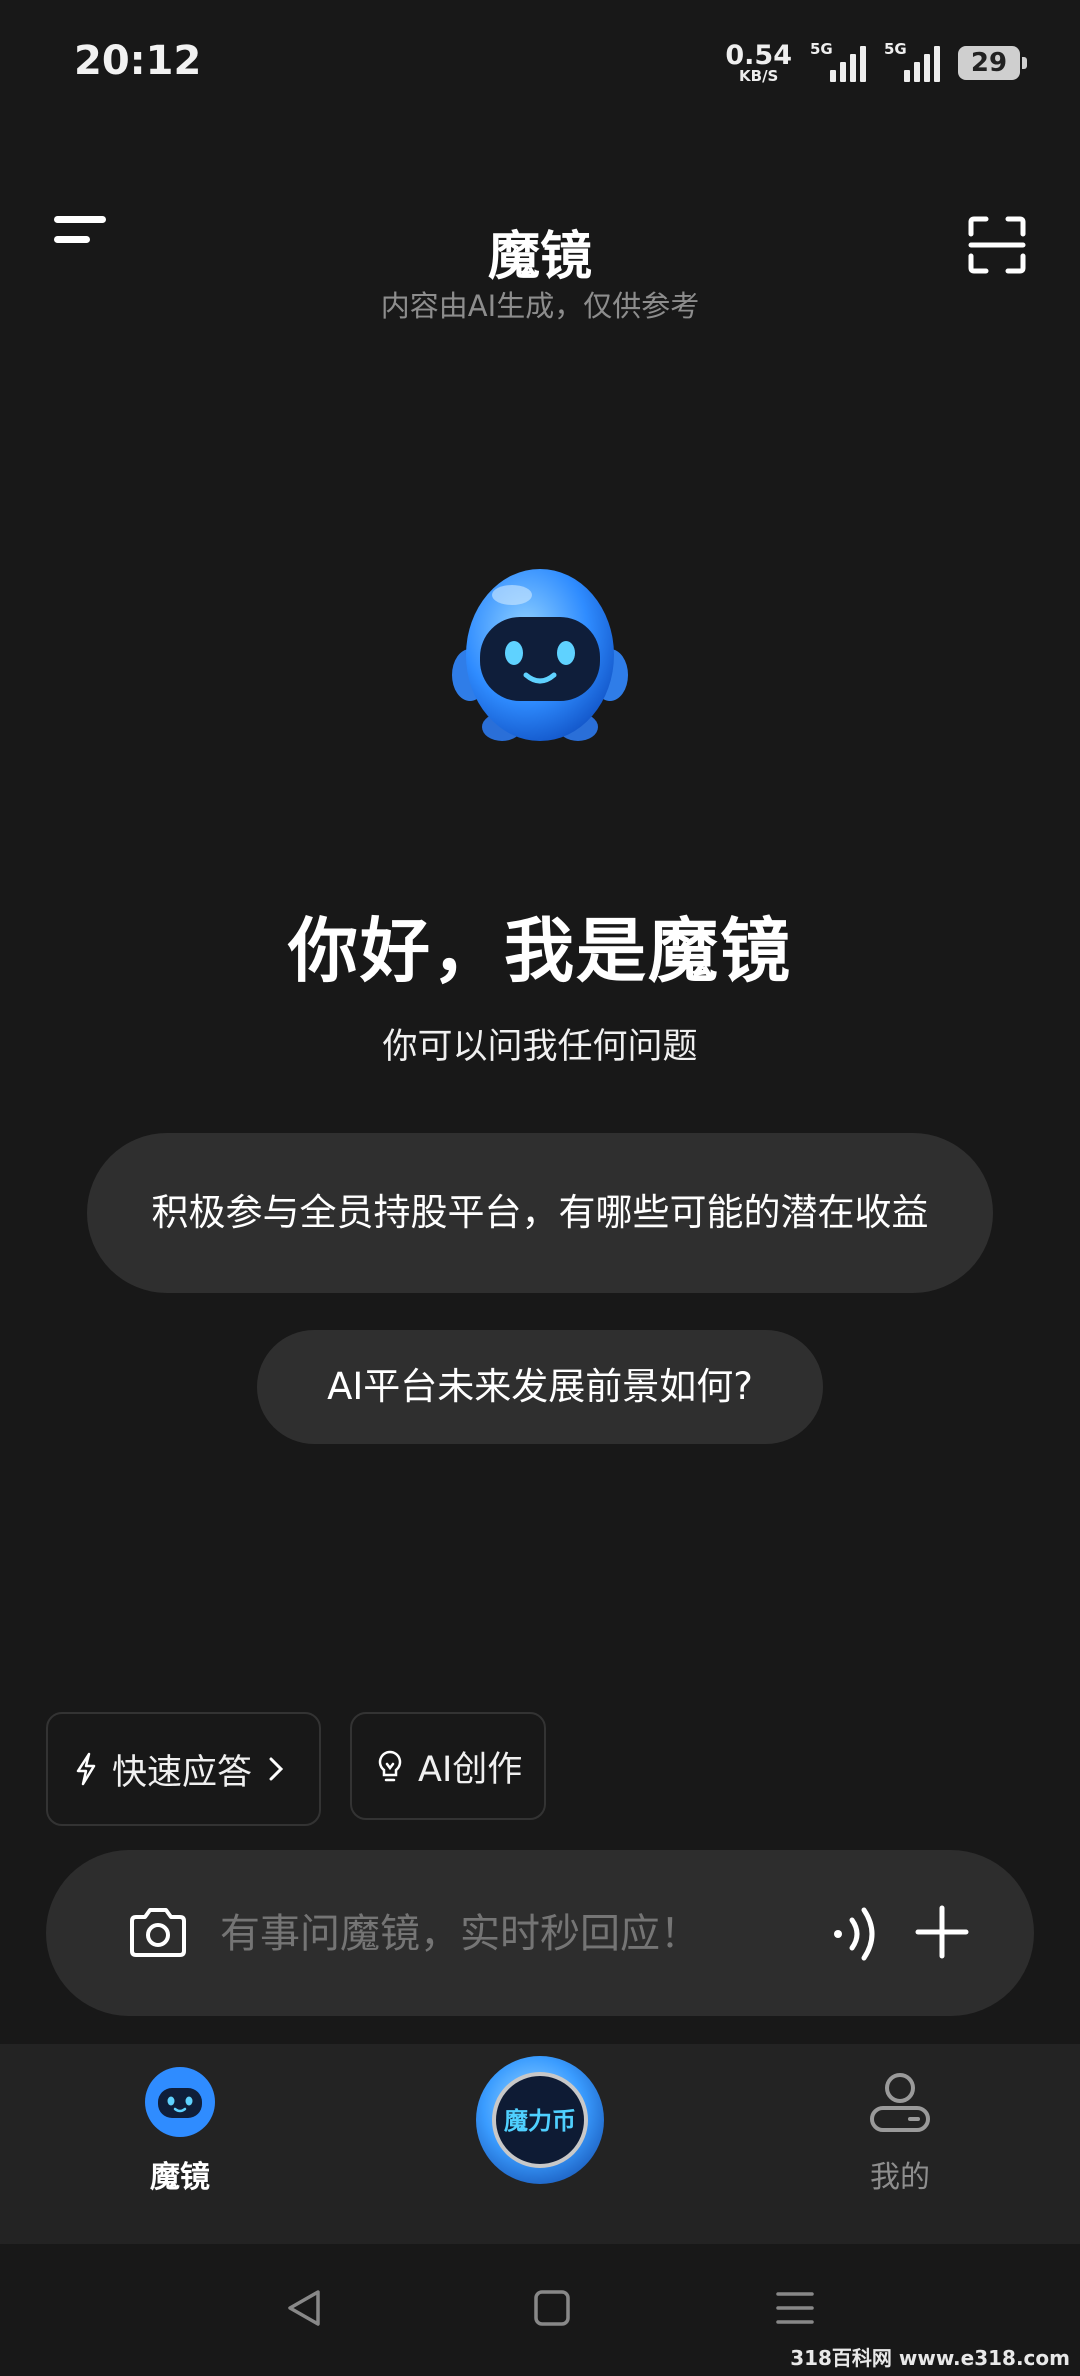  What do you see at coordinates (540, 655) in the screenshot?
I see `robot-mascot-icon` at bounding box center [540, 655].